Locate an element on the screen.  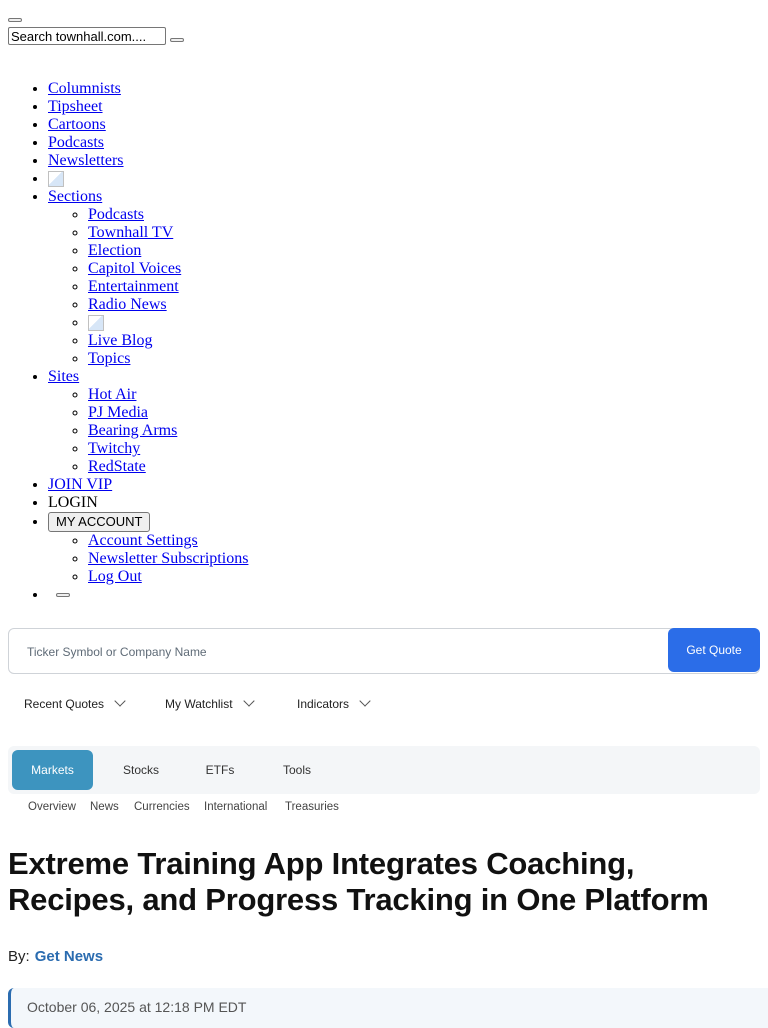
submenu-item: Log Out is located at coordinates (168, 577).